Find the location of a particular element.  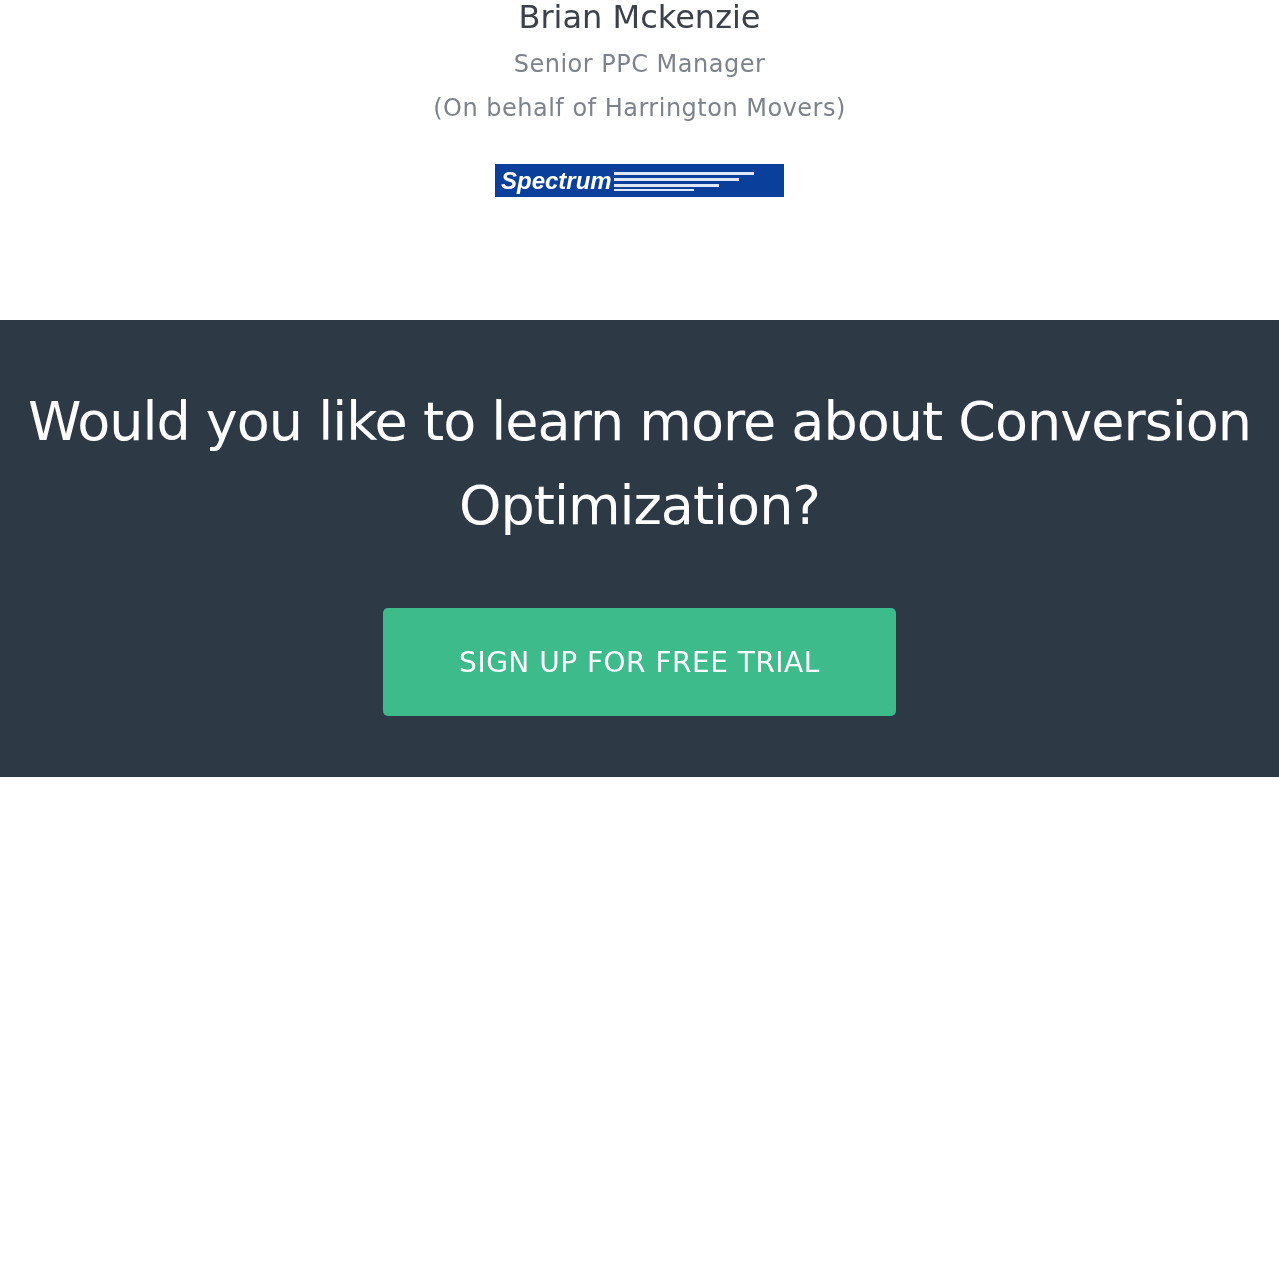

free-trial-button: SIGN UP FOR FREE TRIAL is located at coordinates (639, 662).